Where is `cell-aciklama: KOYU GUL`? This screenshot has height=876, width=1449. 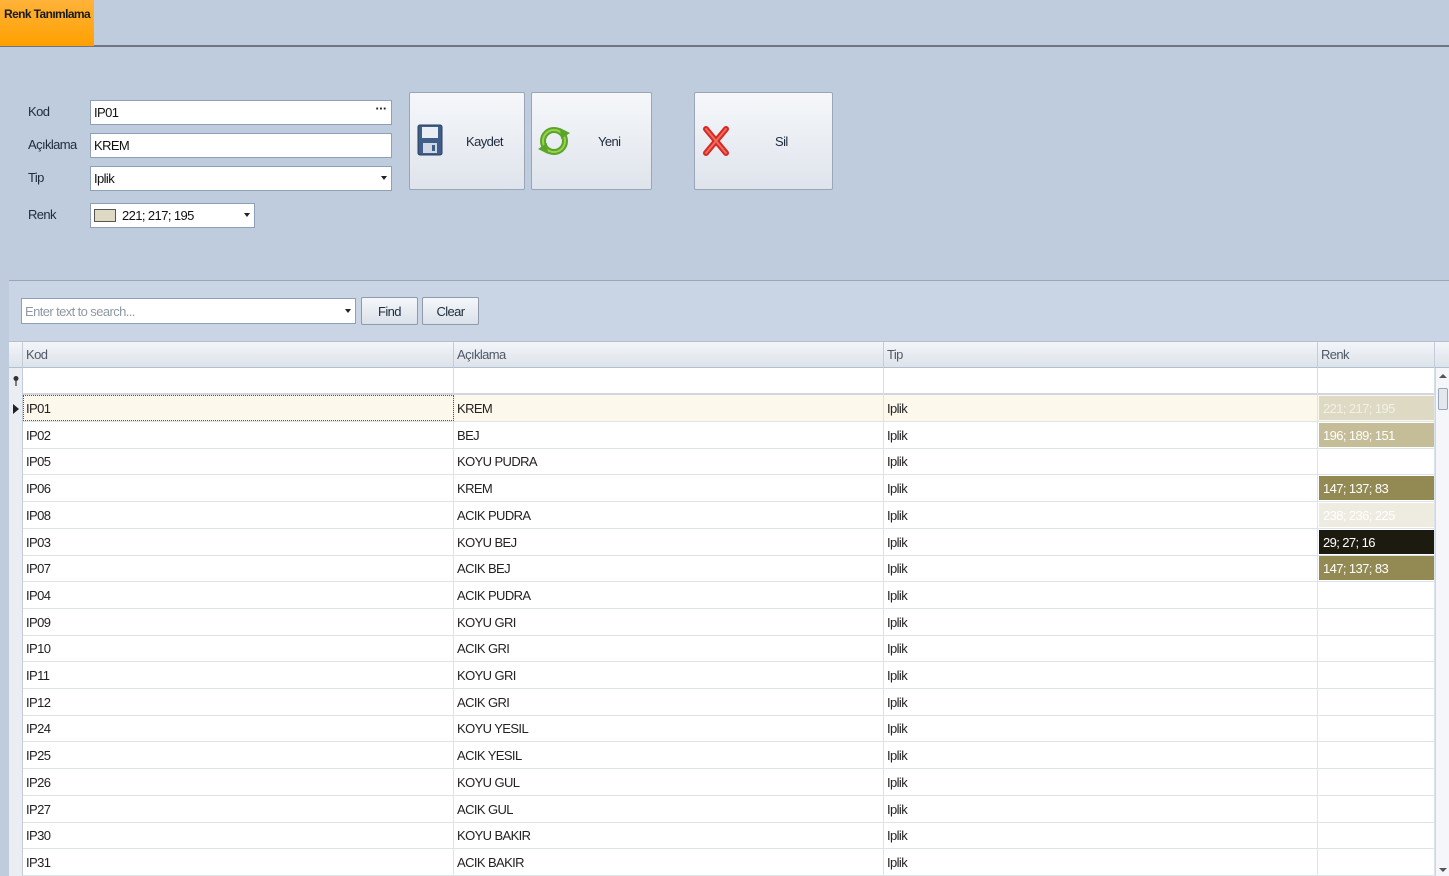 cell-aciklama: KOYU GUL is located at coordinates (669, 782).